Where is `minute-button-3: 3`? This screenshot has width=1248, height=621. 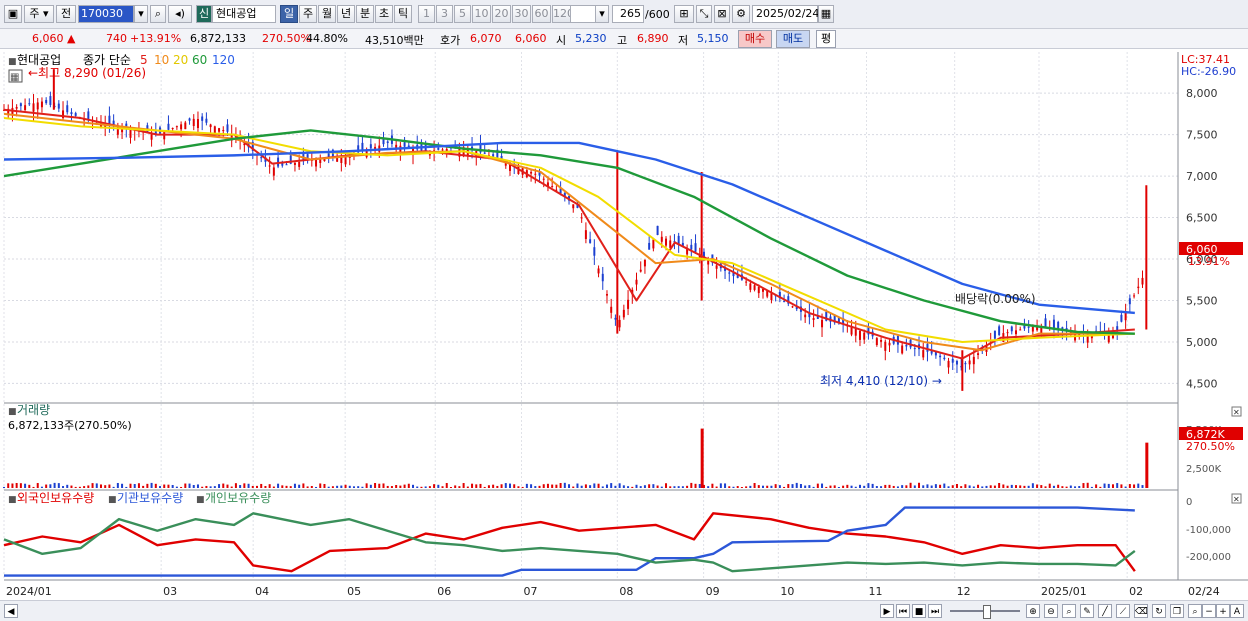 minute-button-3: 3 is located at coordinates (444, 14).